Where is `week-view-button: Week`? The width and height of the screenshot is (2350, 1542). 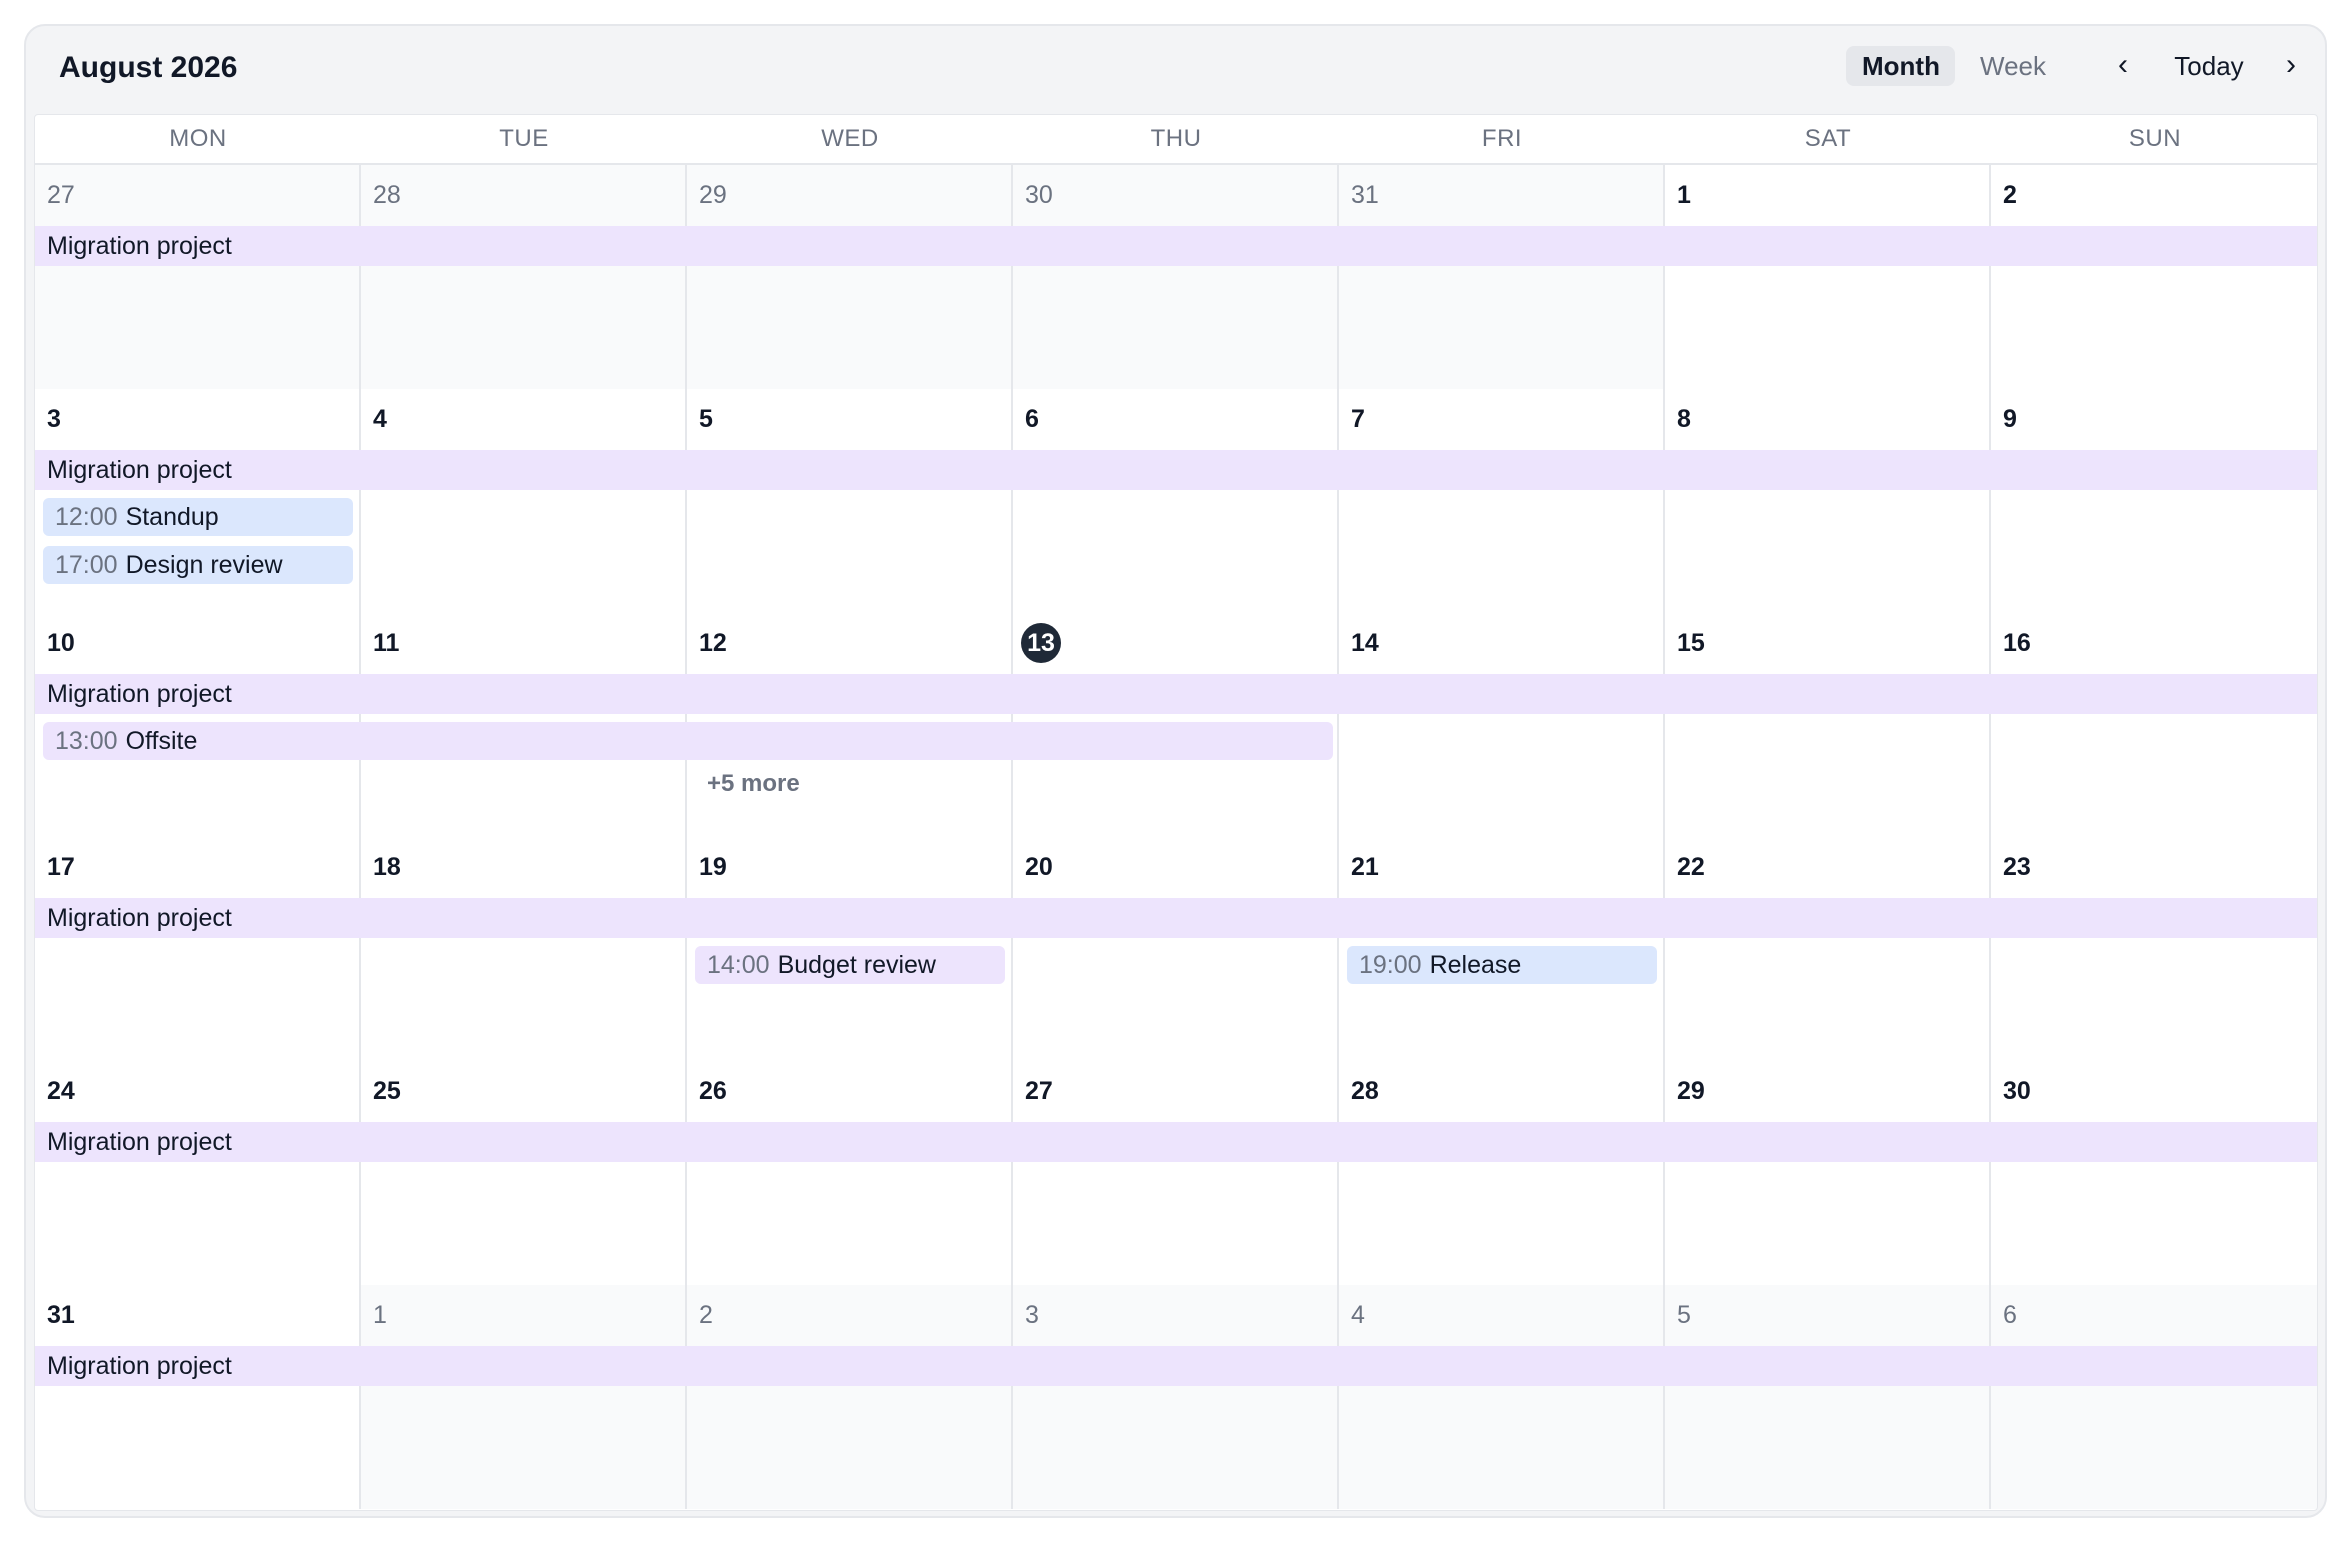
week-view-button: Week is located at coordinates (2012, 66).